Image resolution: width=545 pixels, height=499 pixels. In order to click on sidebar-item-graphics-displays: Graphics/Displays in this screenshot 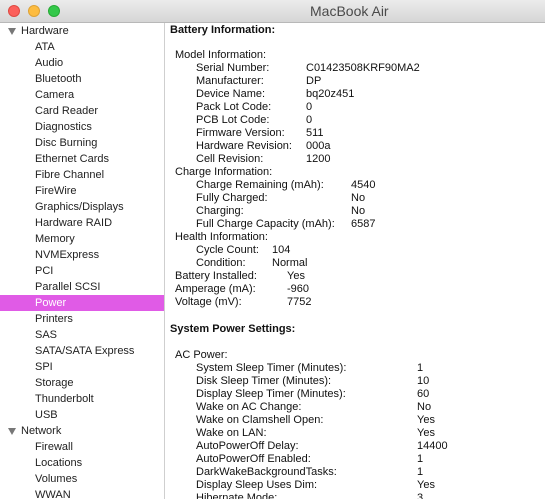, I will do `click(82, 207)`.